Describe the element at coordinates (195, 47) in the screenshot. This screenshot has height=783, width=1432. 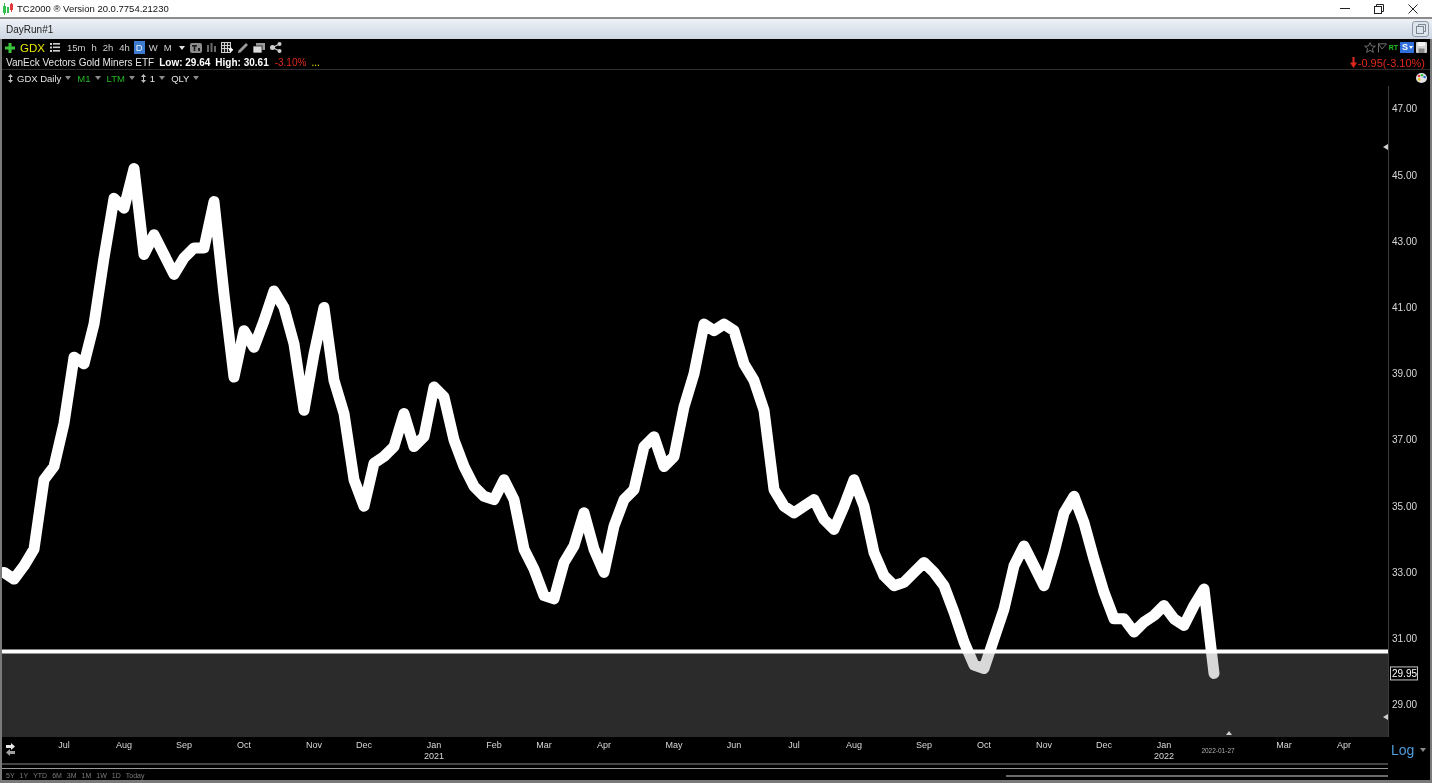
I see `tile-icon` at that location.